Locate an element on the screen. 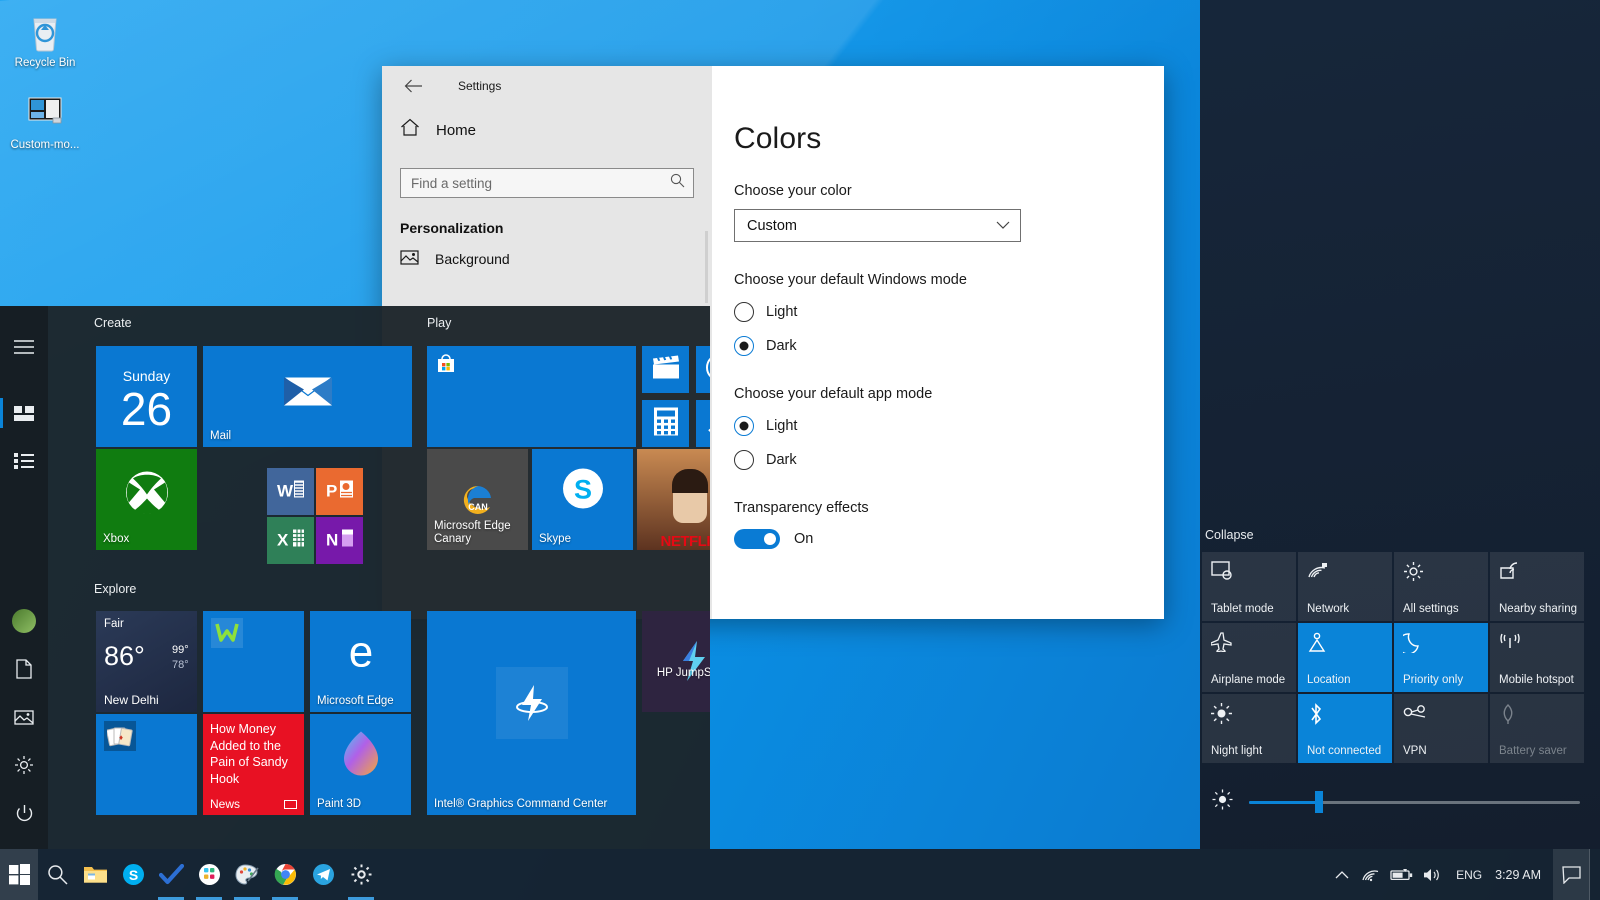 This screenshot has width=1600, height=900. tile-microsoft-store is located at coordinates (531, 396).